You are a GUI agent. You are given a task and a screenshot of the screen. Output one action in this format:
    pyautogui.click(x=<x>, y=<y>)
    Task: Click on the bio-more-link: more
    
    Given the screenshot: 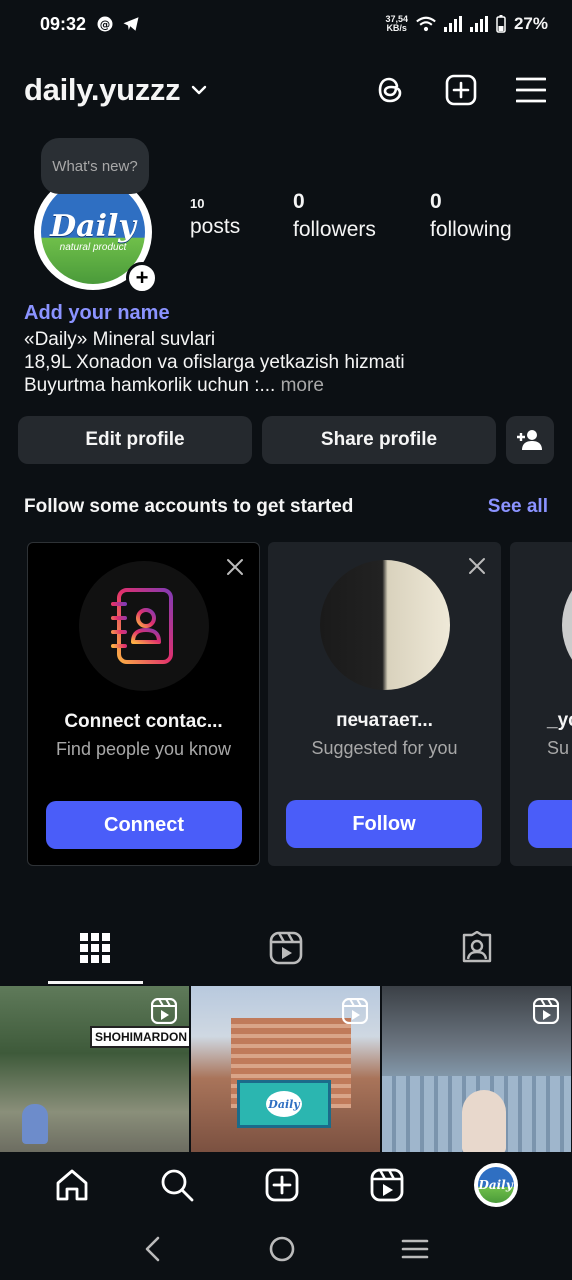 What is the action you would take?
    pyautogui.click(x=302, y=385)
    